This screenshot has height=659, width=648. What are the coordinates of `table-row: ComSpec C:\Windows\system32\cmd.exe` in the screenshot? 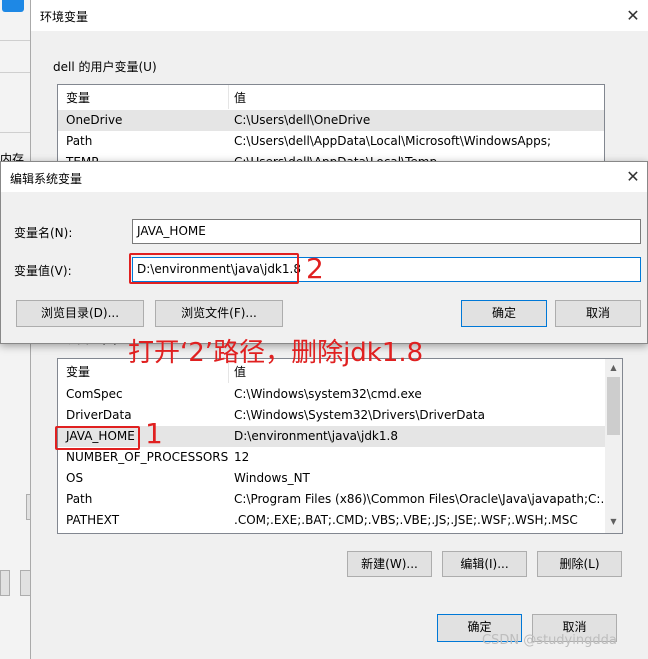 It's located at (340, 394).